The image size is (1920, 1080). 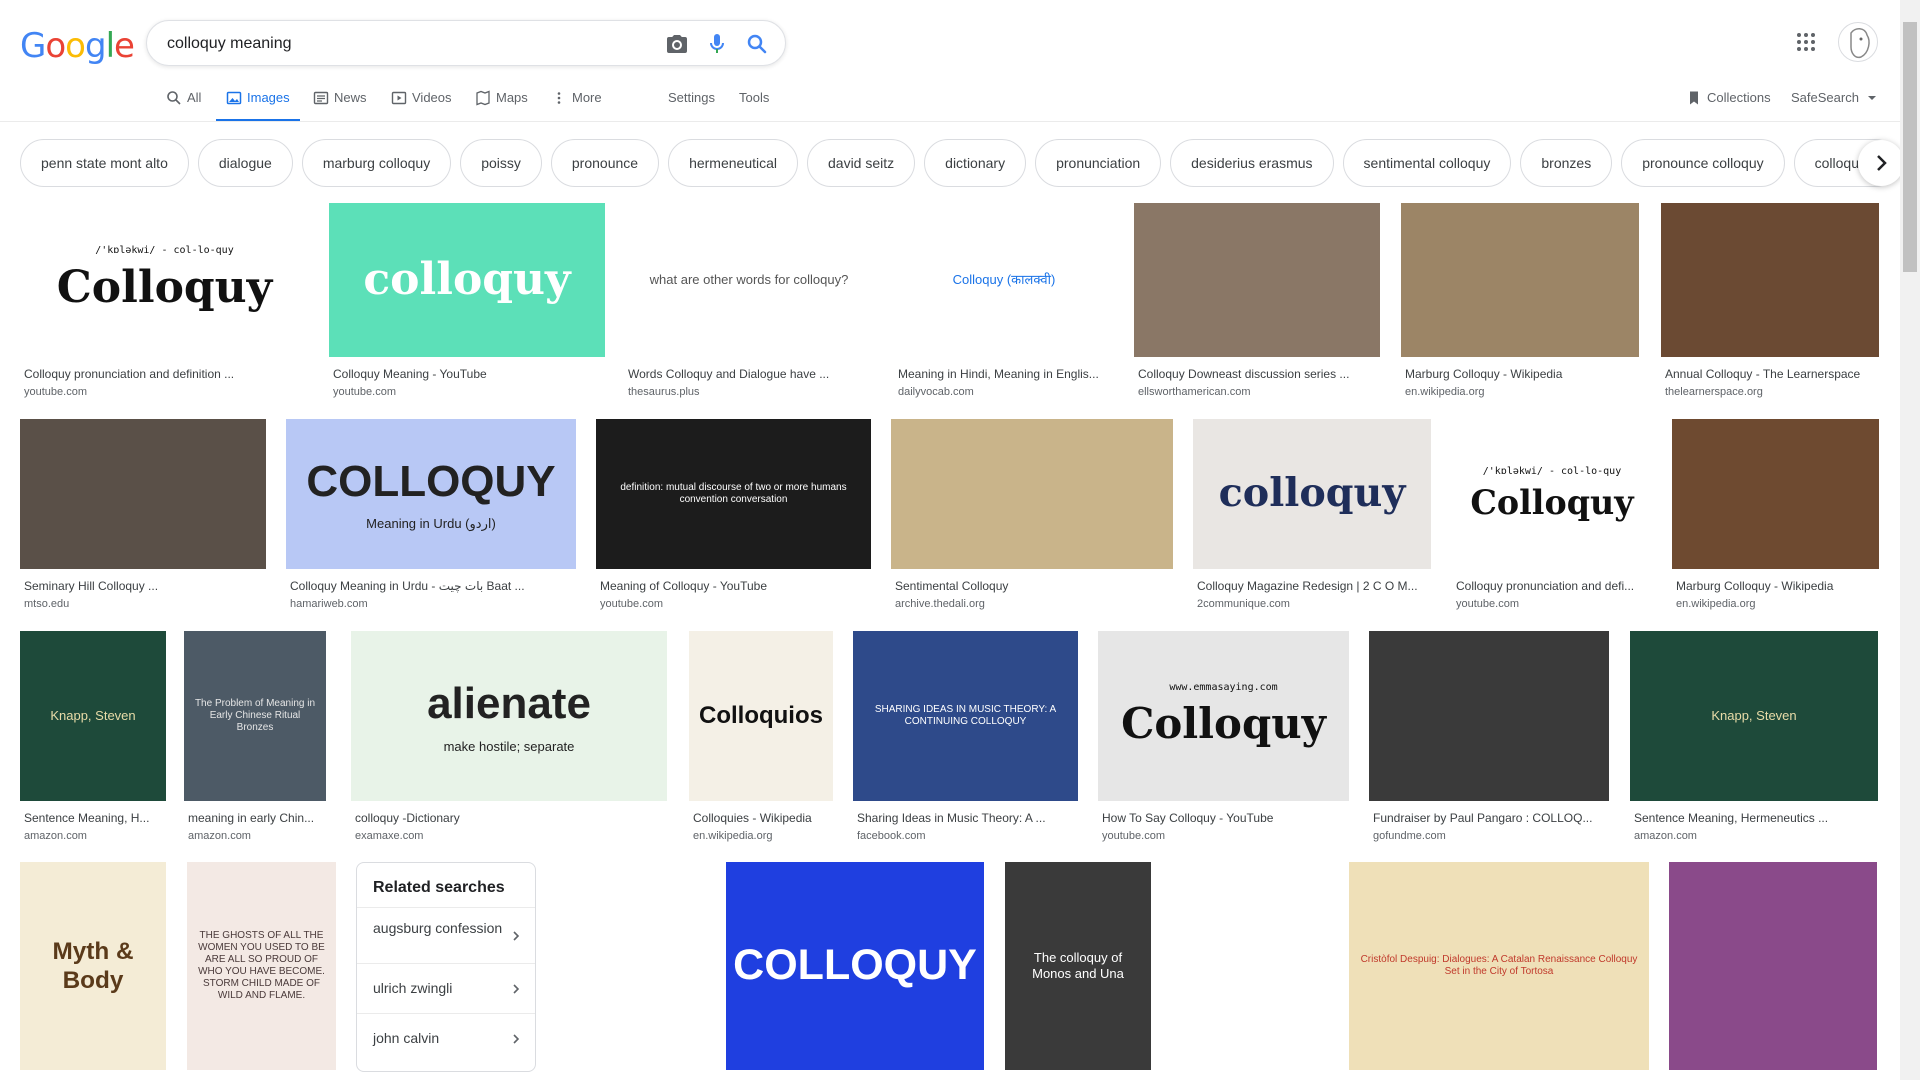 What do you see at coordinates (1034, 604) in the screenshot?
I see `image-source: archive.thedali.org` at bounding box center [1034, 604].